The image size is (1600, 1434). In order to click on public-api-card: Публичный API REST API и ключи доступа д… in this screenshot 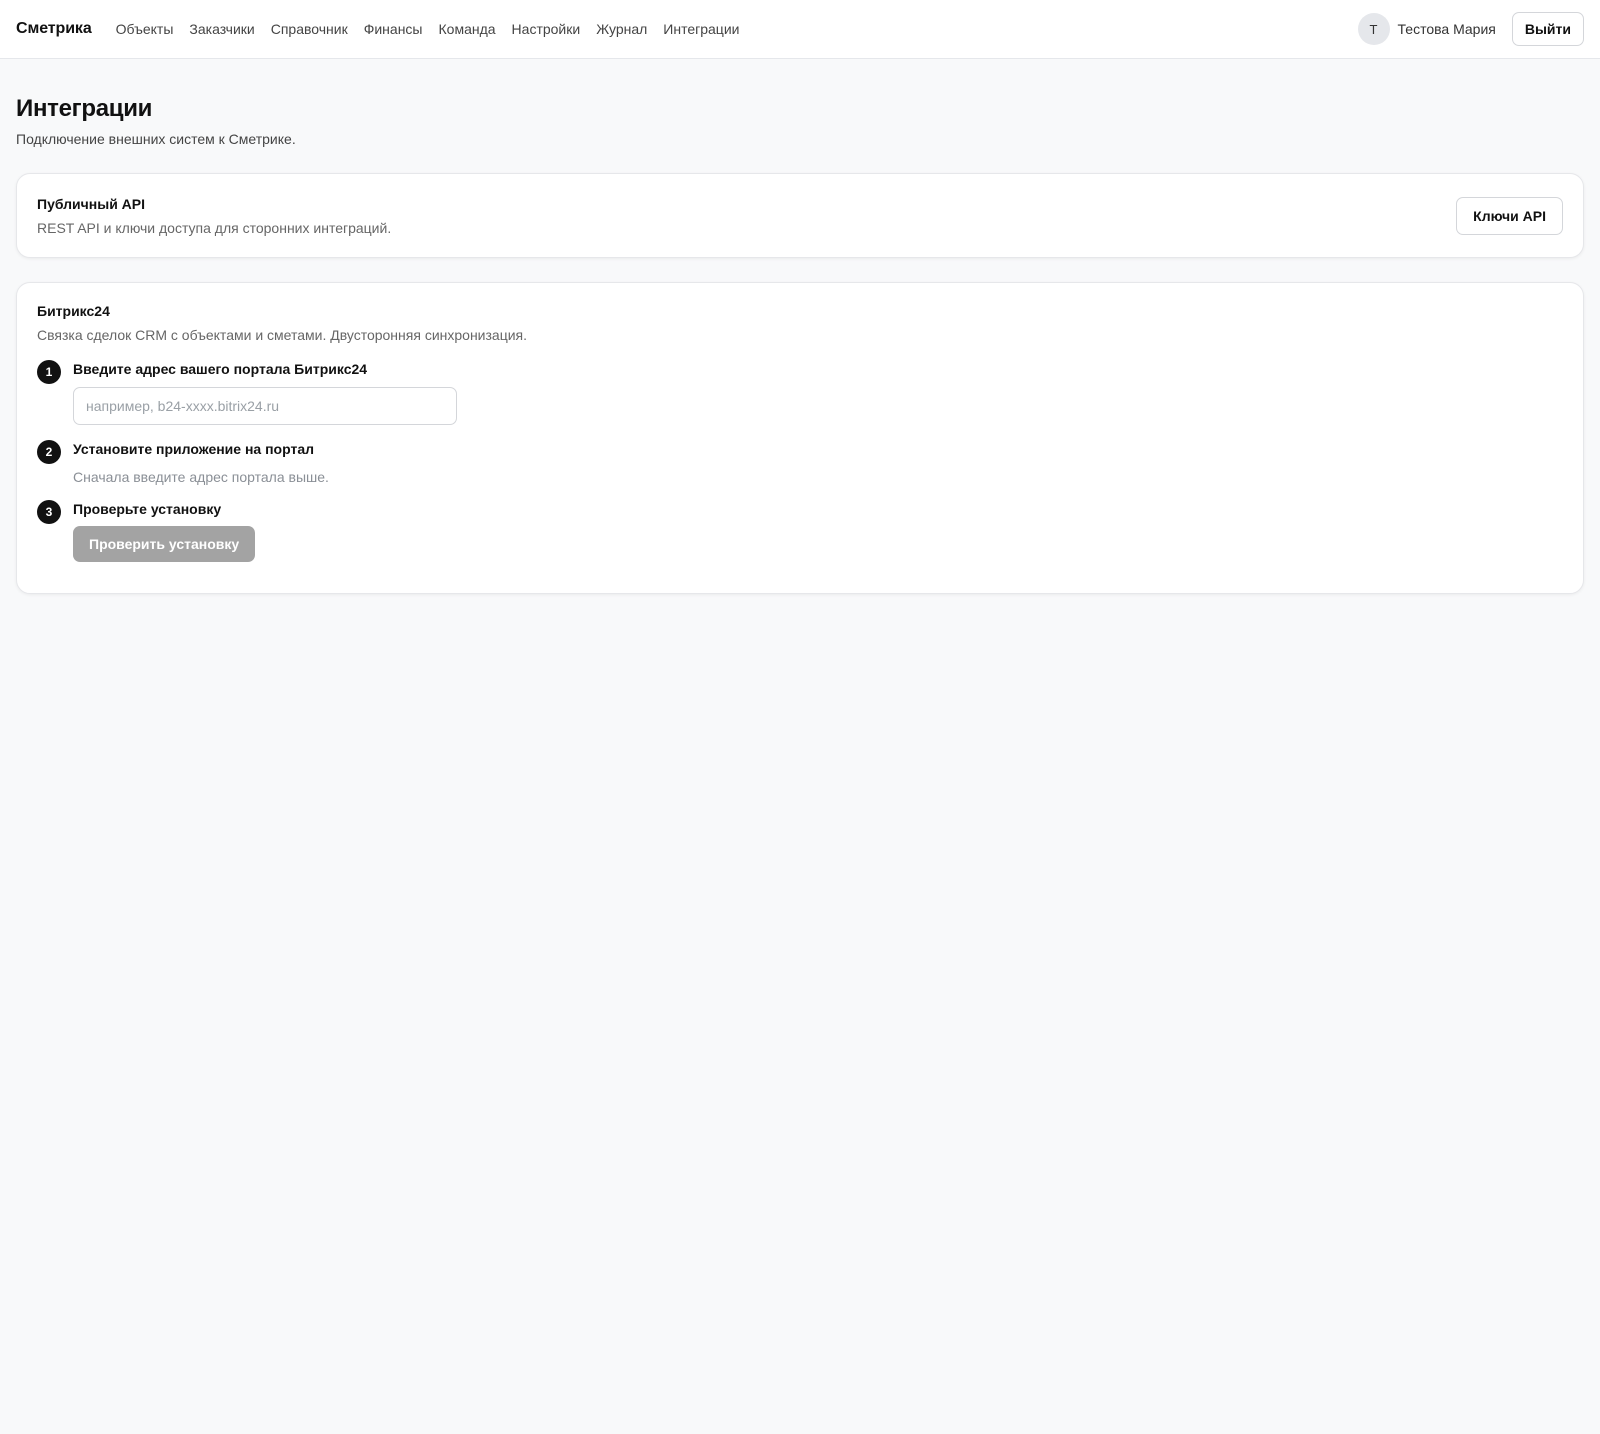, I will do `click(800, 215)`.